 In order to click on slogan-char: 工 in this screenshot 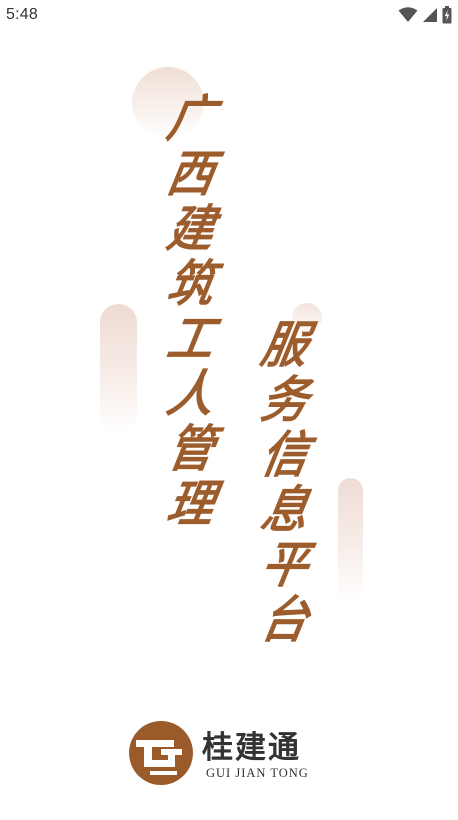, I will do `click(191, 339)`.